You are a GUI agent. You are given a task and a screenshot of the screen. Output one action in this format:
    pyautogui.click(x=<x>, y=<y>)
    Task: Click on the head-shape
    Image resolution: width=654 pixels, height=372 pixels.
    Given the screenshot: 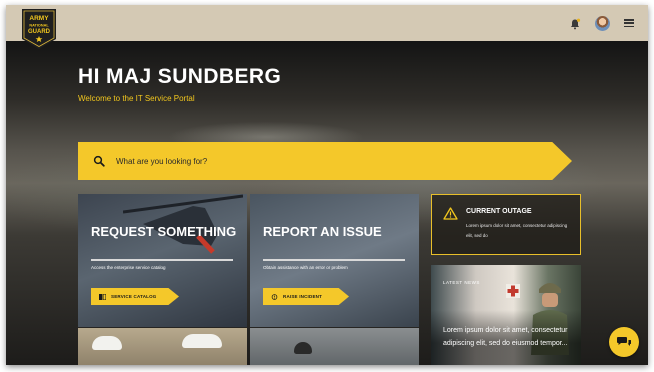 What is the action you would take?
    pyautogui.click(x=303, y=348)
    